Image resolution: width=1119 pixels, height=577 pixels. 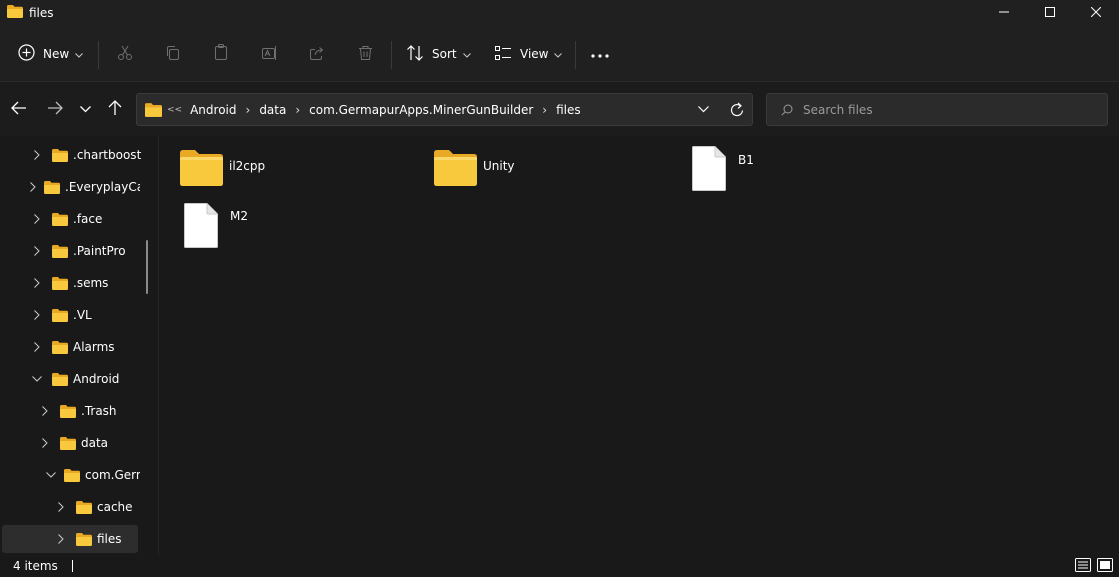 I want to click on rename-icon, so click(x=269, y=54).